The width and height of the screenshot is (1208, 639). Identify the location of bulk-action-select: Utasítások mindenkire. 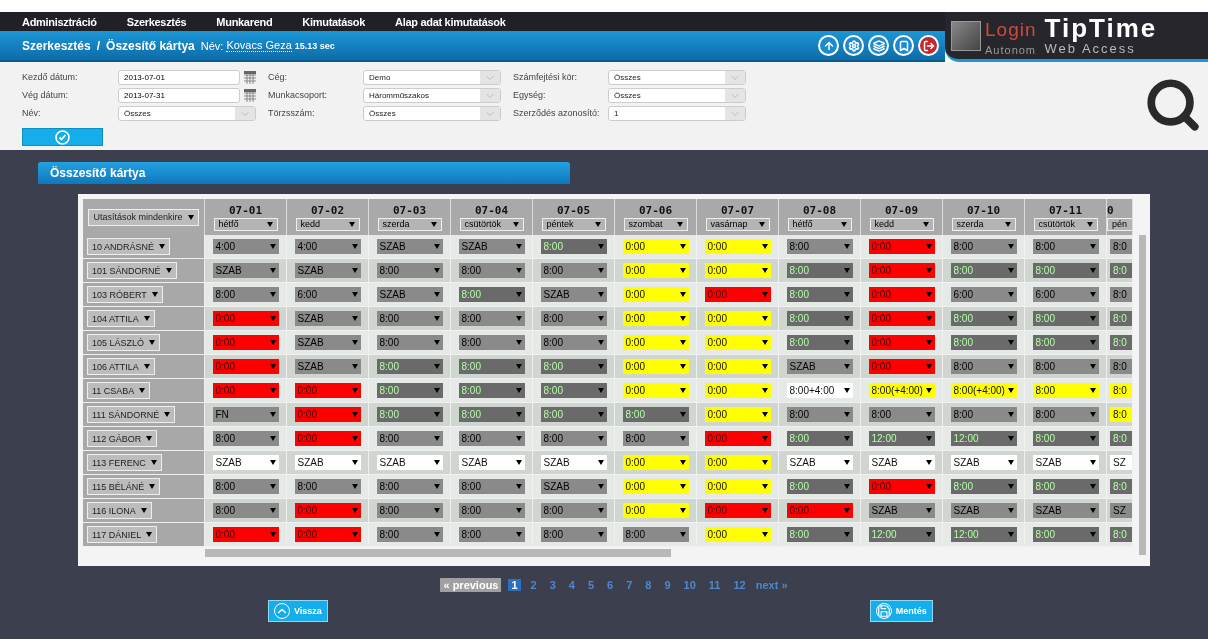
(143, 217).